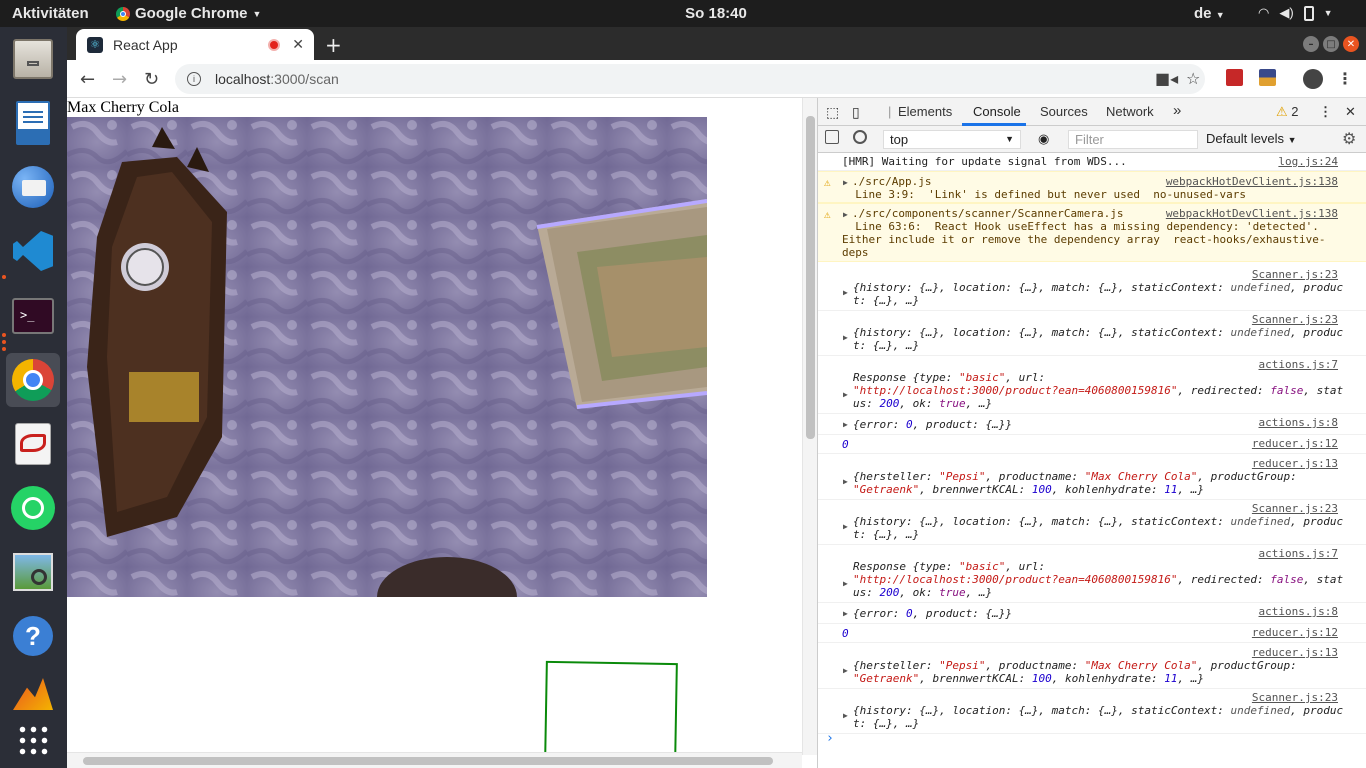 The image size is (1366, 768). I want to click on clear-console-icon, so click(860, 137).